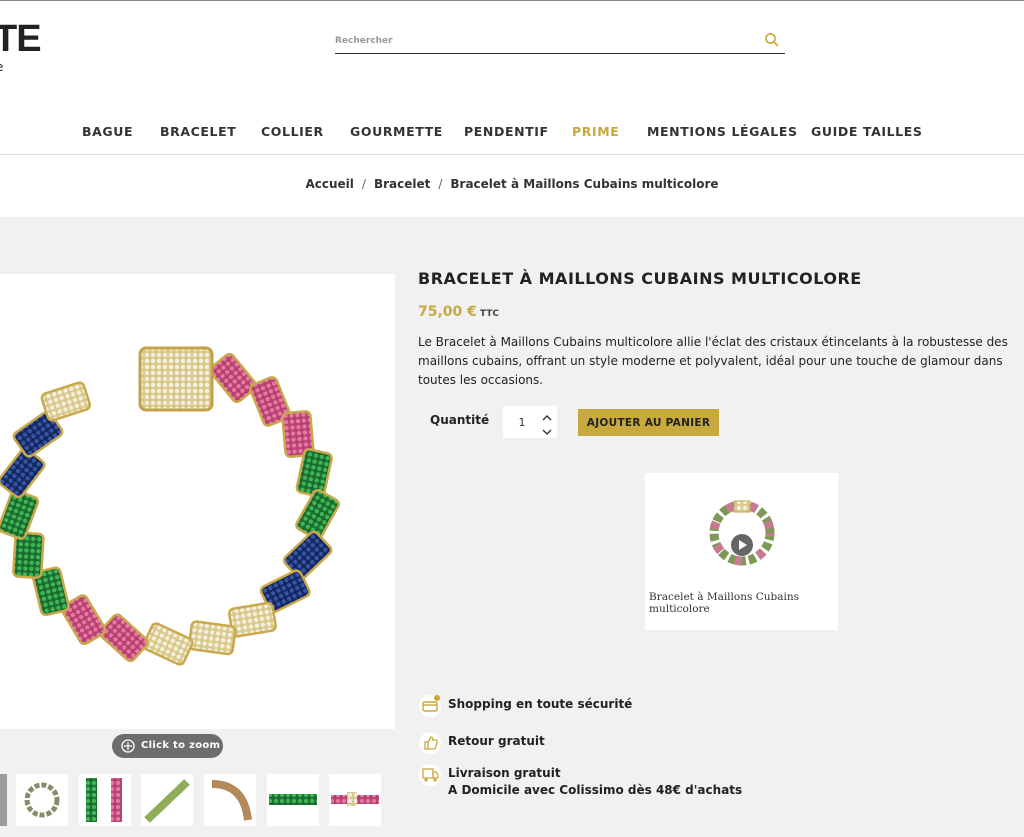 The height and width of the screenshot is (837, 1024). I want to click on chevron-up-icon, so click(547, 415).